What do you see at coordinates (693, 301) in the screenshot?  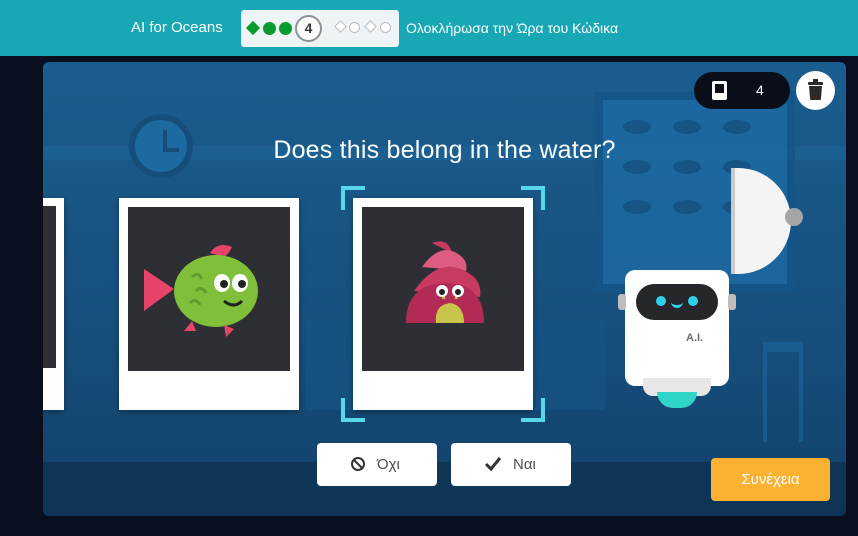 I see `robot-eye-right` at bounding box center [693, 301].